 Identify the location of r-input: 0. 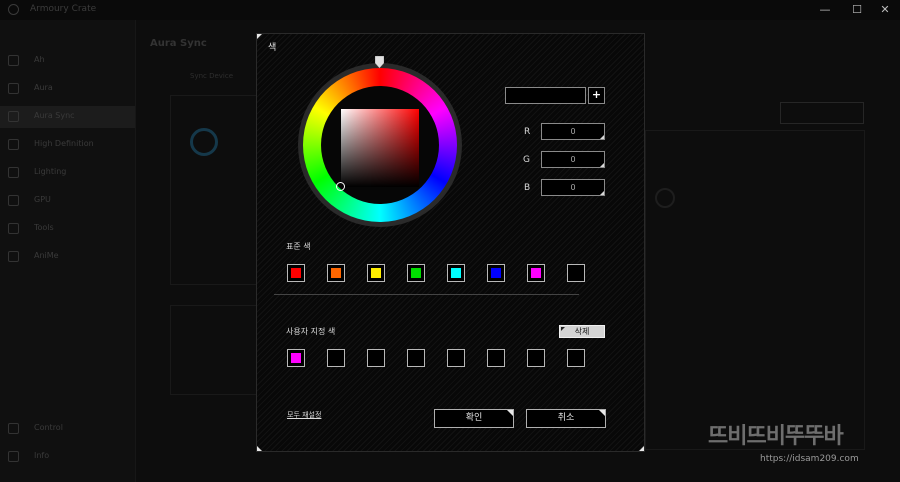
(573, 131).